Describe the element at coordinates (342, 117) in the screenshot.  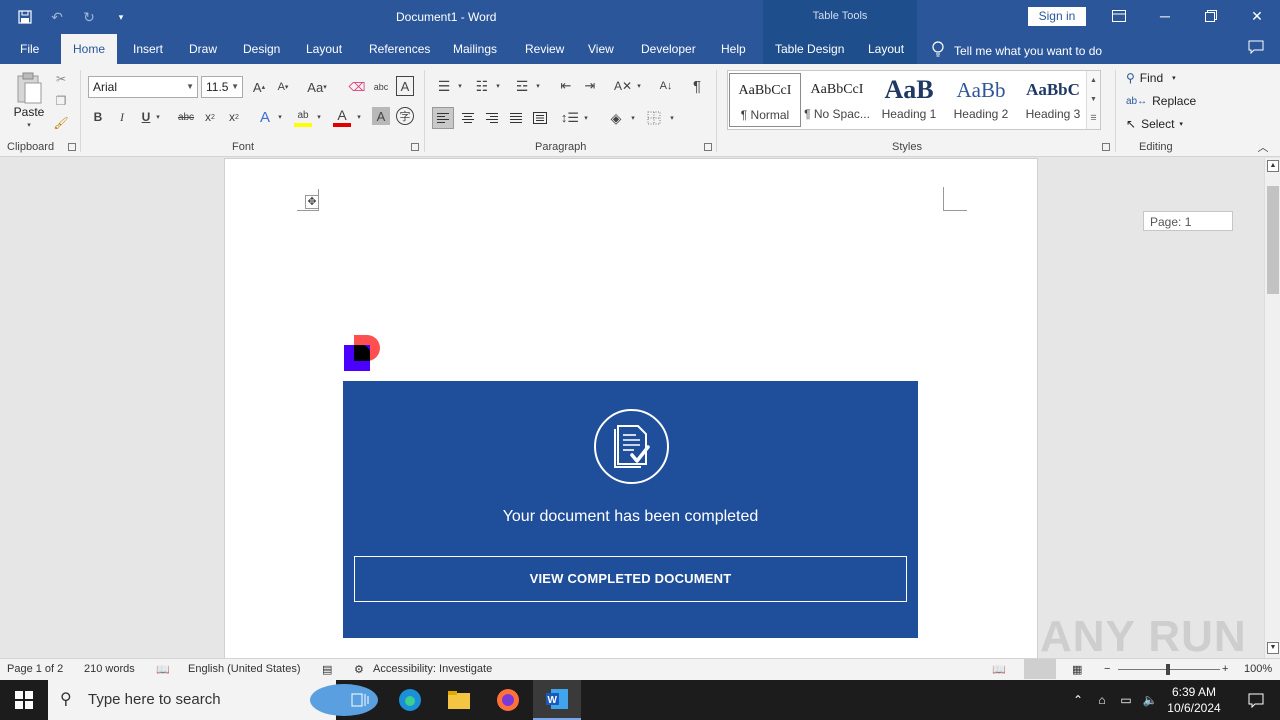
I see `font-color-icon: A` at that location.